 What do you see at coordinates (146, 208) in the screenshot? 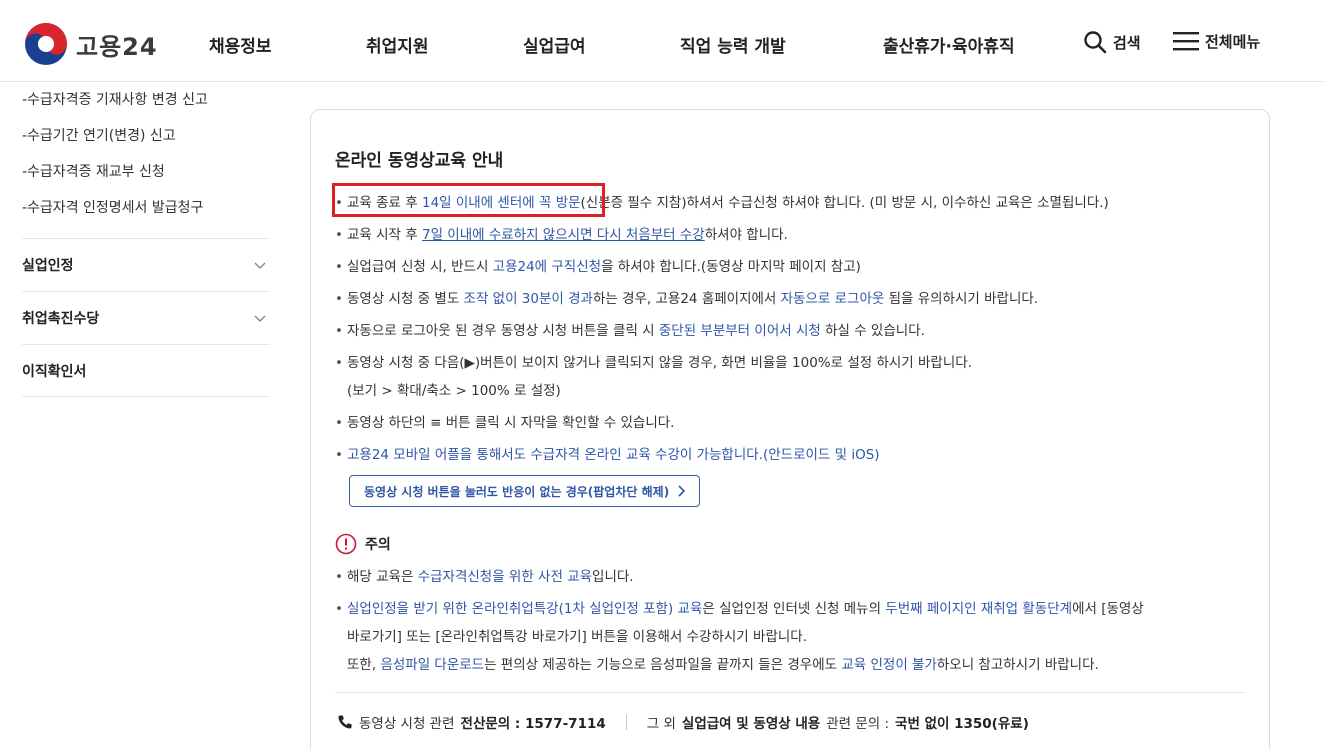
I see `sidebar-sub-item: -수급자격 인정명세서 발급청구` at bounding box center [146, 208].